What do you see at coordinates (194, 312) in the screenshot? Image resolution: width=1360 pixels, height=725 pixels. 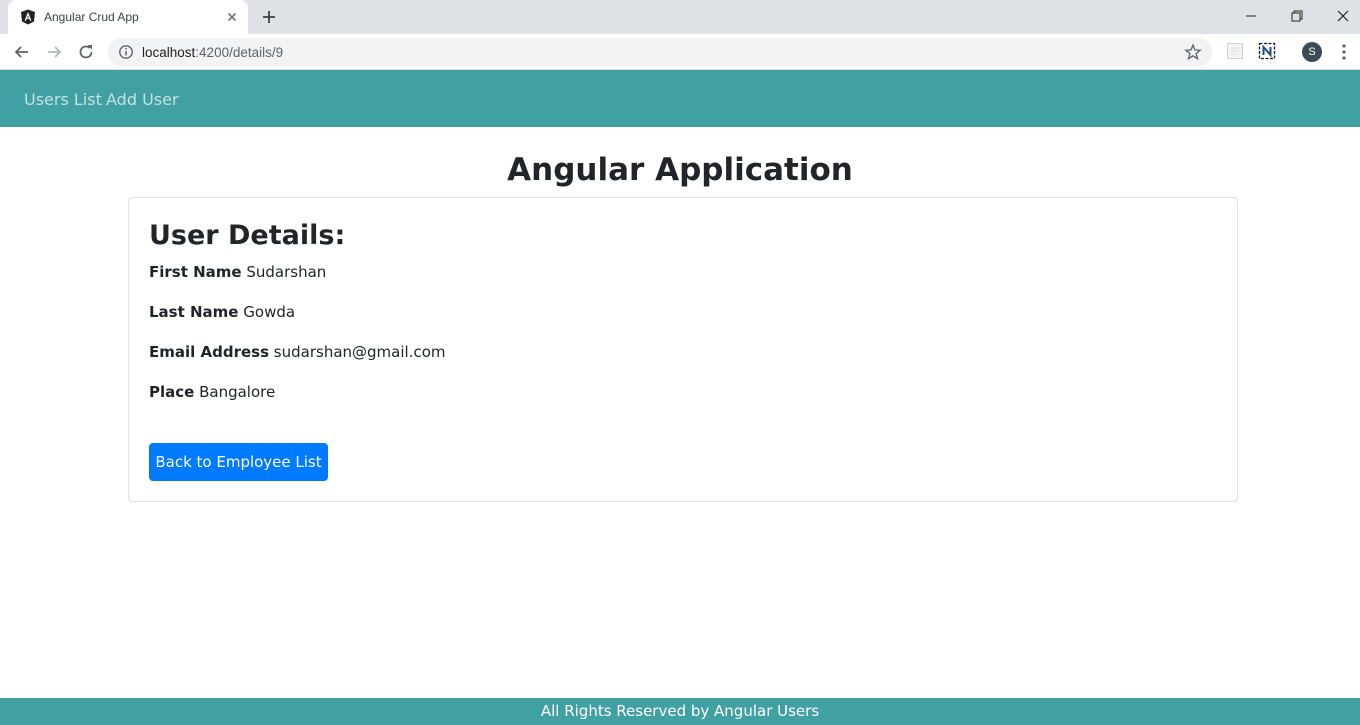 I see `field-label: Last Name` at bounding box center [194, 312].